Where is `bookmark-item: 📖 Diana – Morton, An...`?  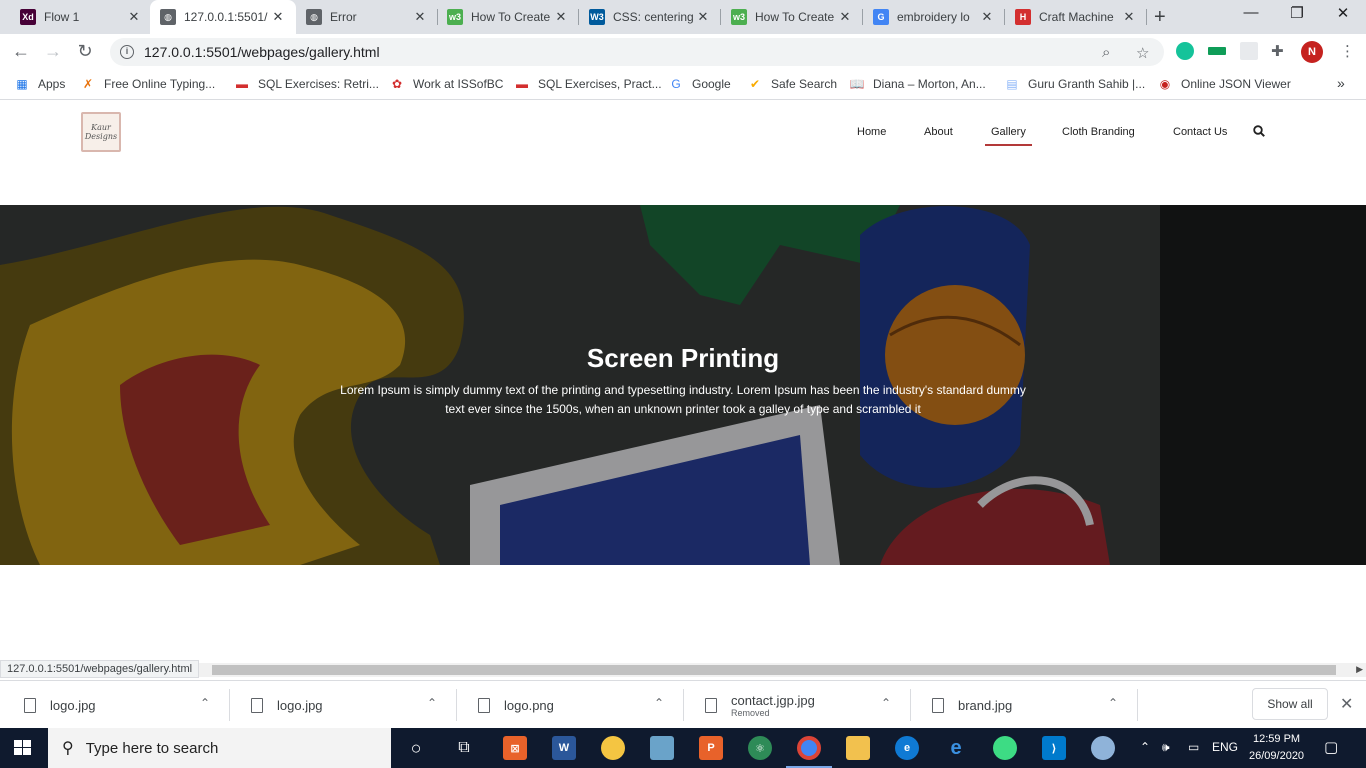
bookmark-item: 📖 Diana – Morton, An... is located at coordinates (917, 84).